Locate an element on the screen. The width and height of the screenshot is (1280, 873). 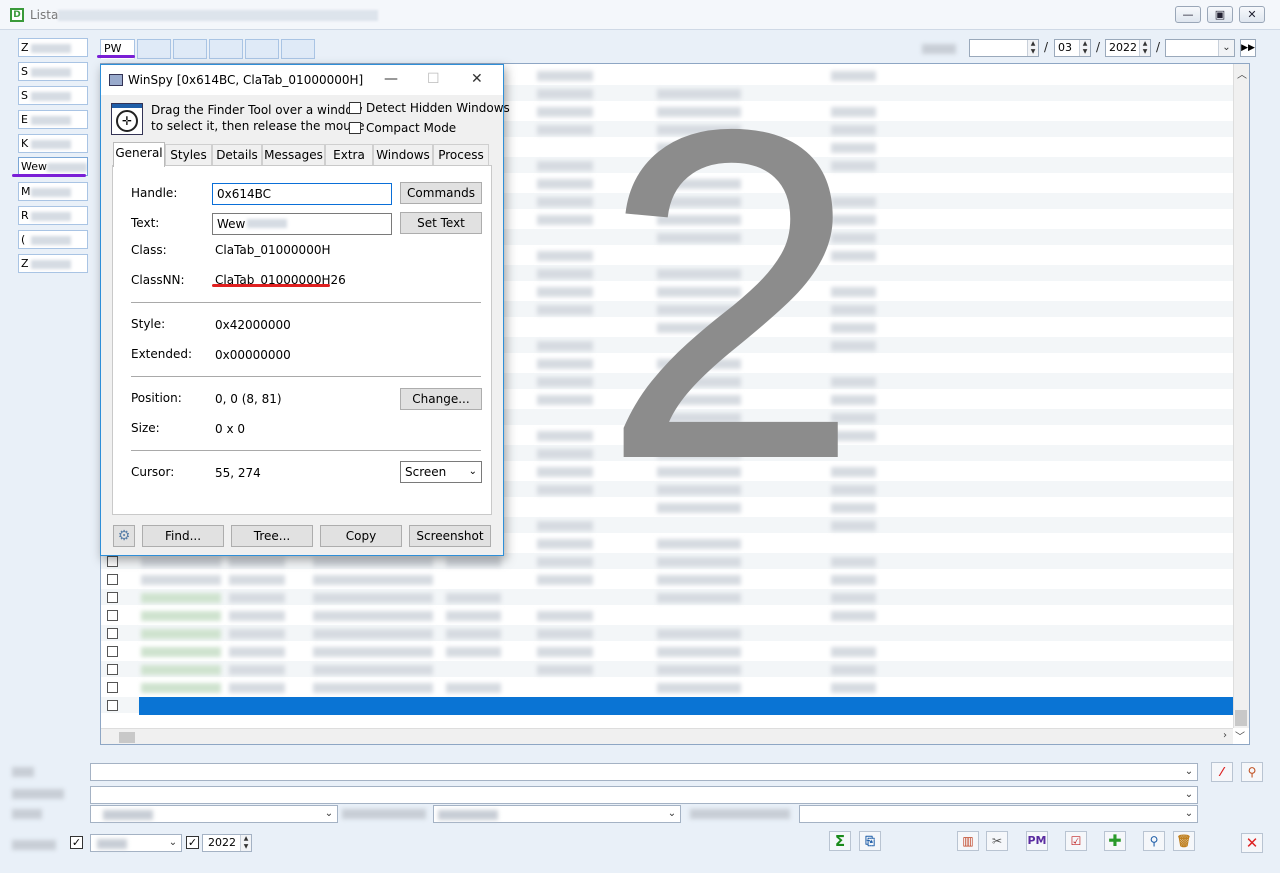
bottom-dropdown-5: ⌄ is located at coordinates (998, 814).